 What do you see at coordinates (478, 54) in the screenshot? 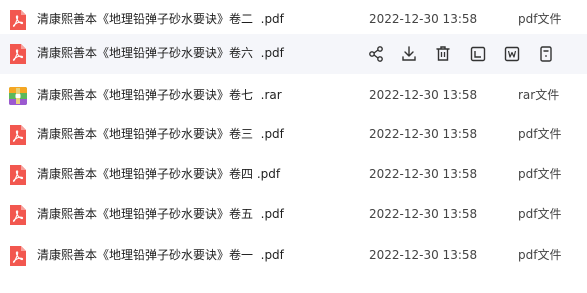
I see `move-icon` at bounding box center [478, 54].